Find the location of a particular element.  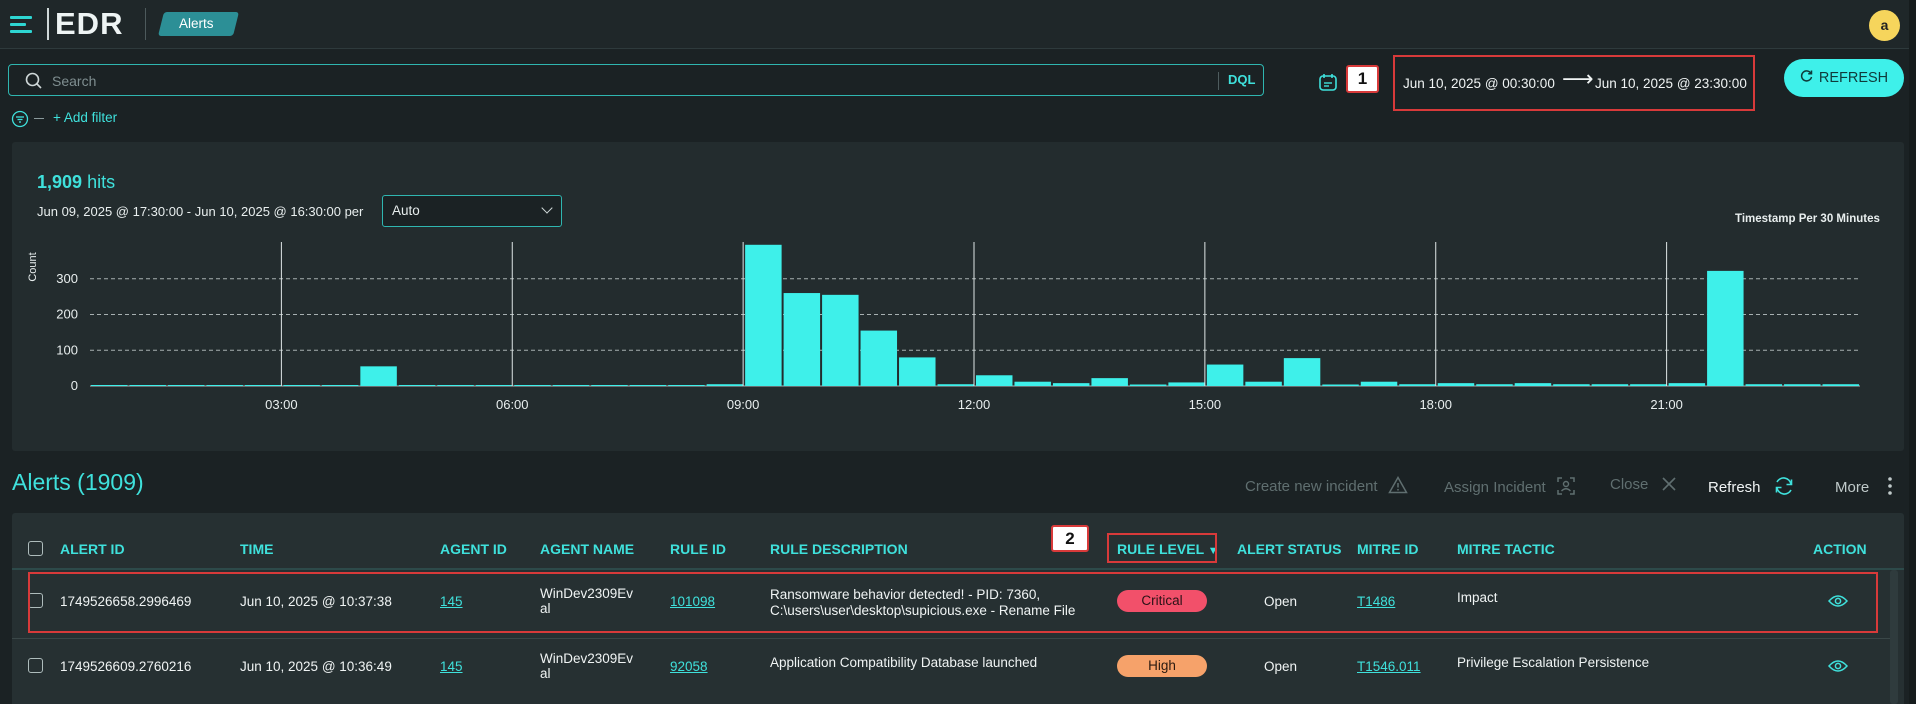

dql-toggle: DQL is located at coordinates (1241, 79).